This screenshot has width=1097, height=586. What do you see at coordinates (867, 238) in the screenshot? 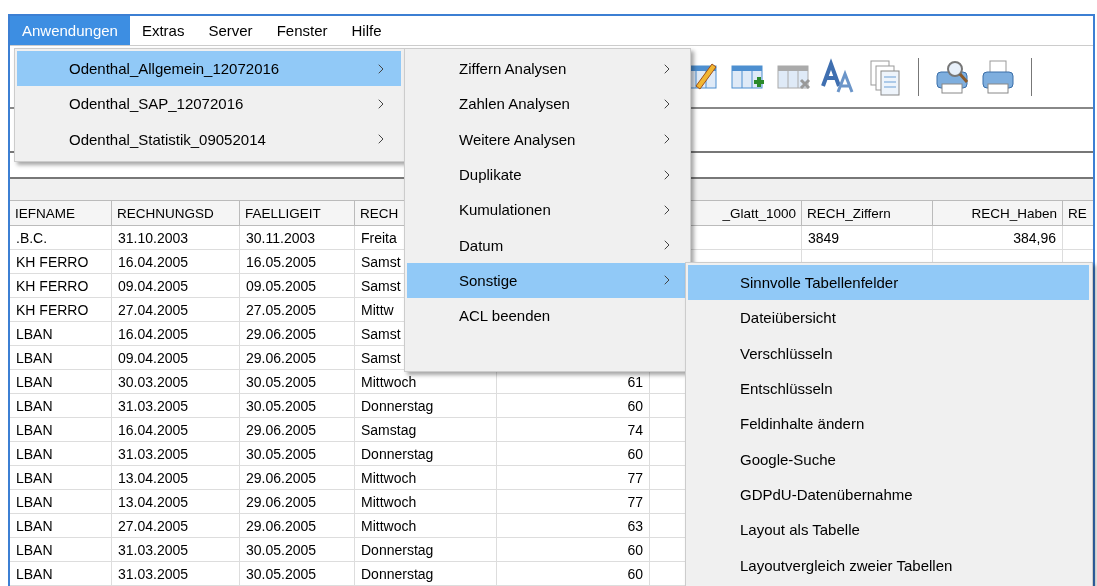
I see `table-cell: 3849` at bounding box center [867, 238].